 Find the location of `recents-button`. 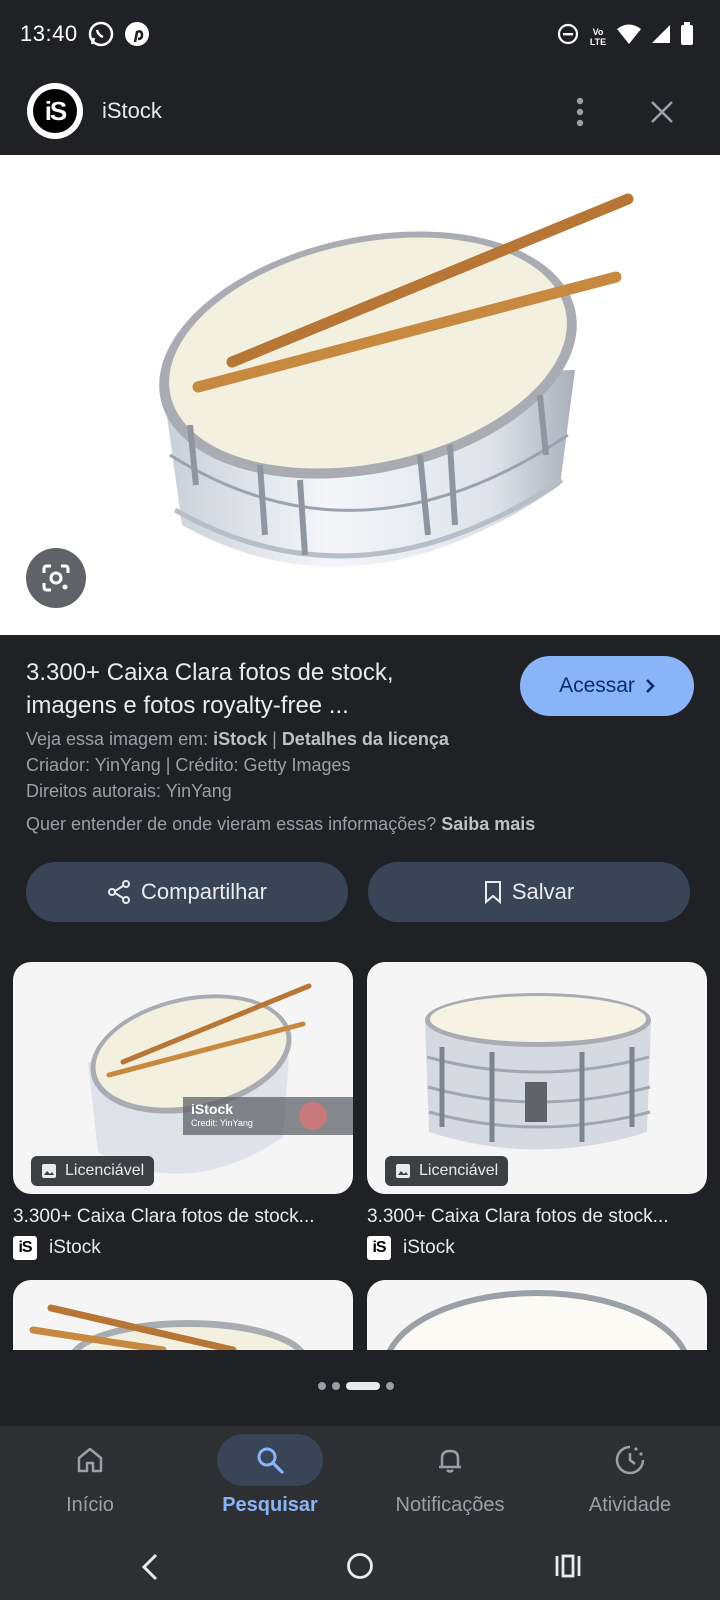

recents-button is located at coordinates (568, 1568).